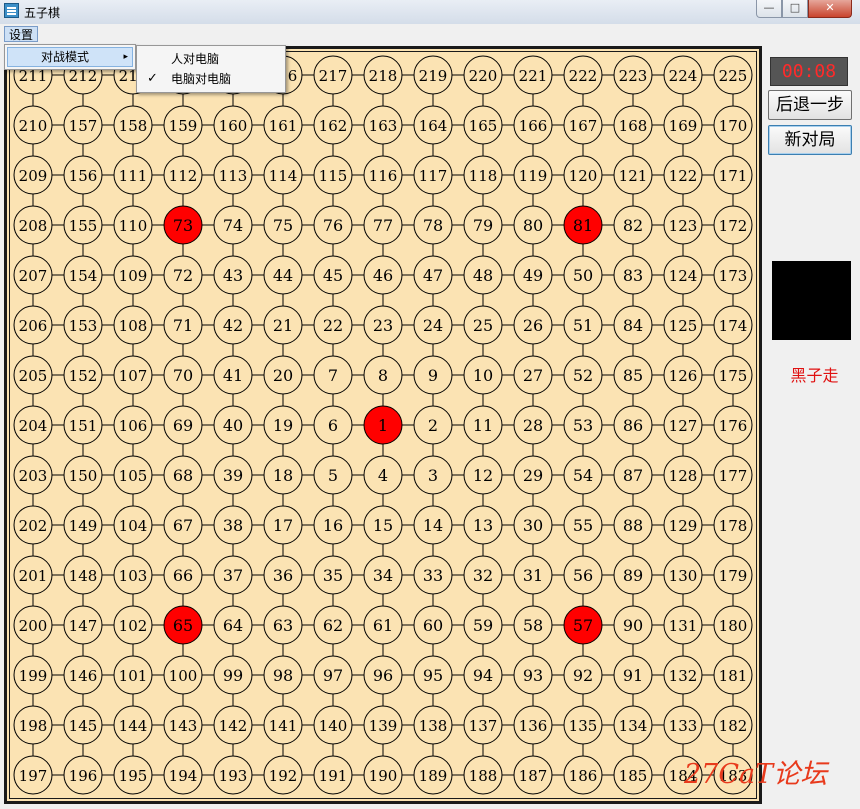 Image resolution: width=860 pixels, height=809 pixels. I want to click on menu-item-battle-mode: 对战模式 ▸, so click(70, 57).